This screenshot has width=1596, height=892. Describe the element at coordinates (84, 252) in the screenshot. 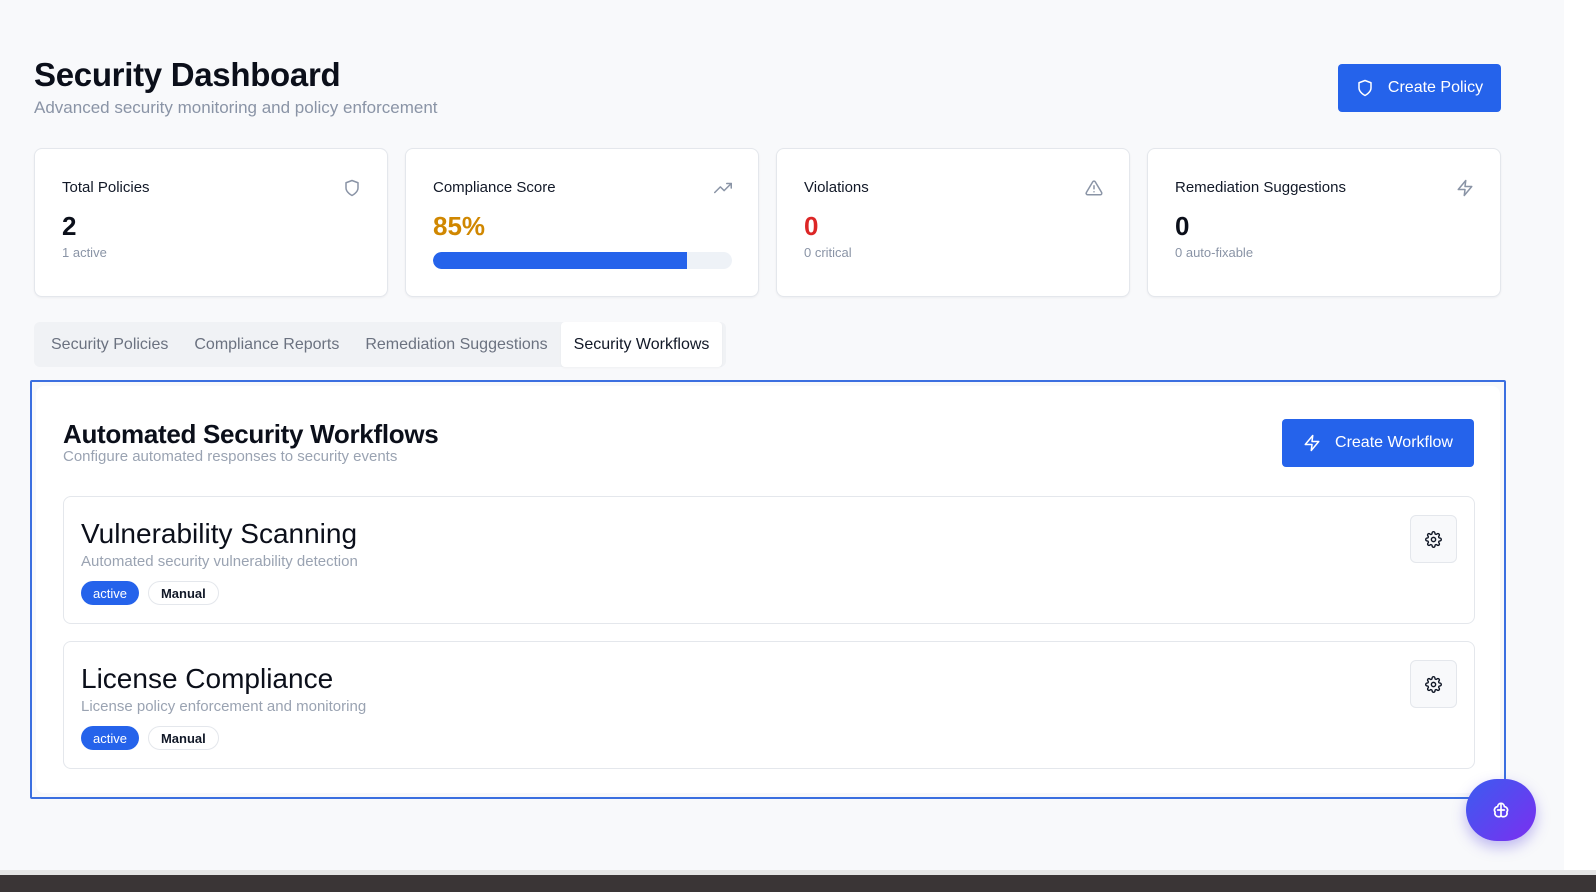

I see `stat-sub: 1 active` at that location.